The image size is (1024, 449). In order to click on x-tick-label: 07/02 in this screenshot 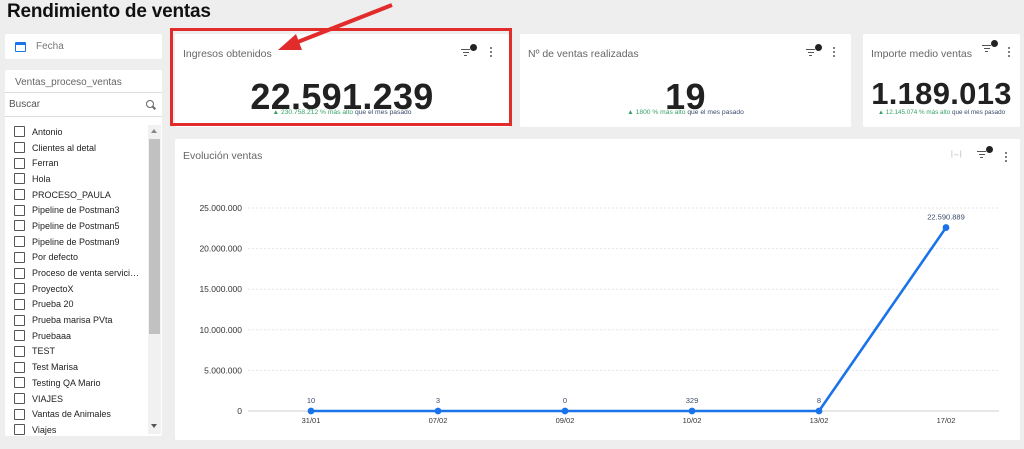, I will do `click(438, 420)`.